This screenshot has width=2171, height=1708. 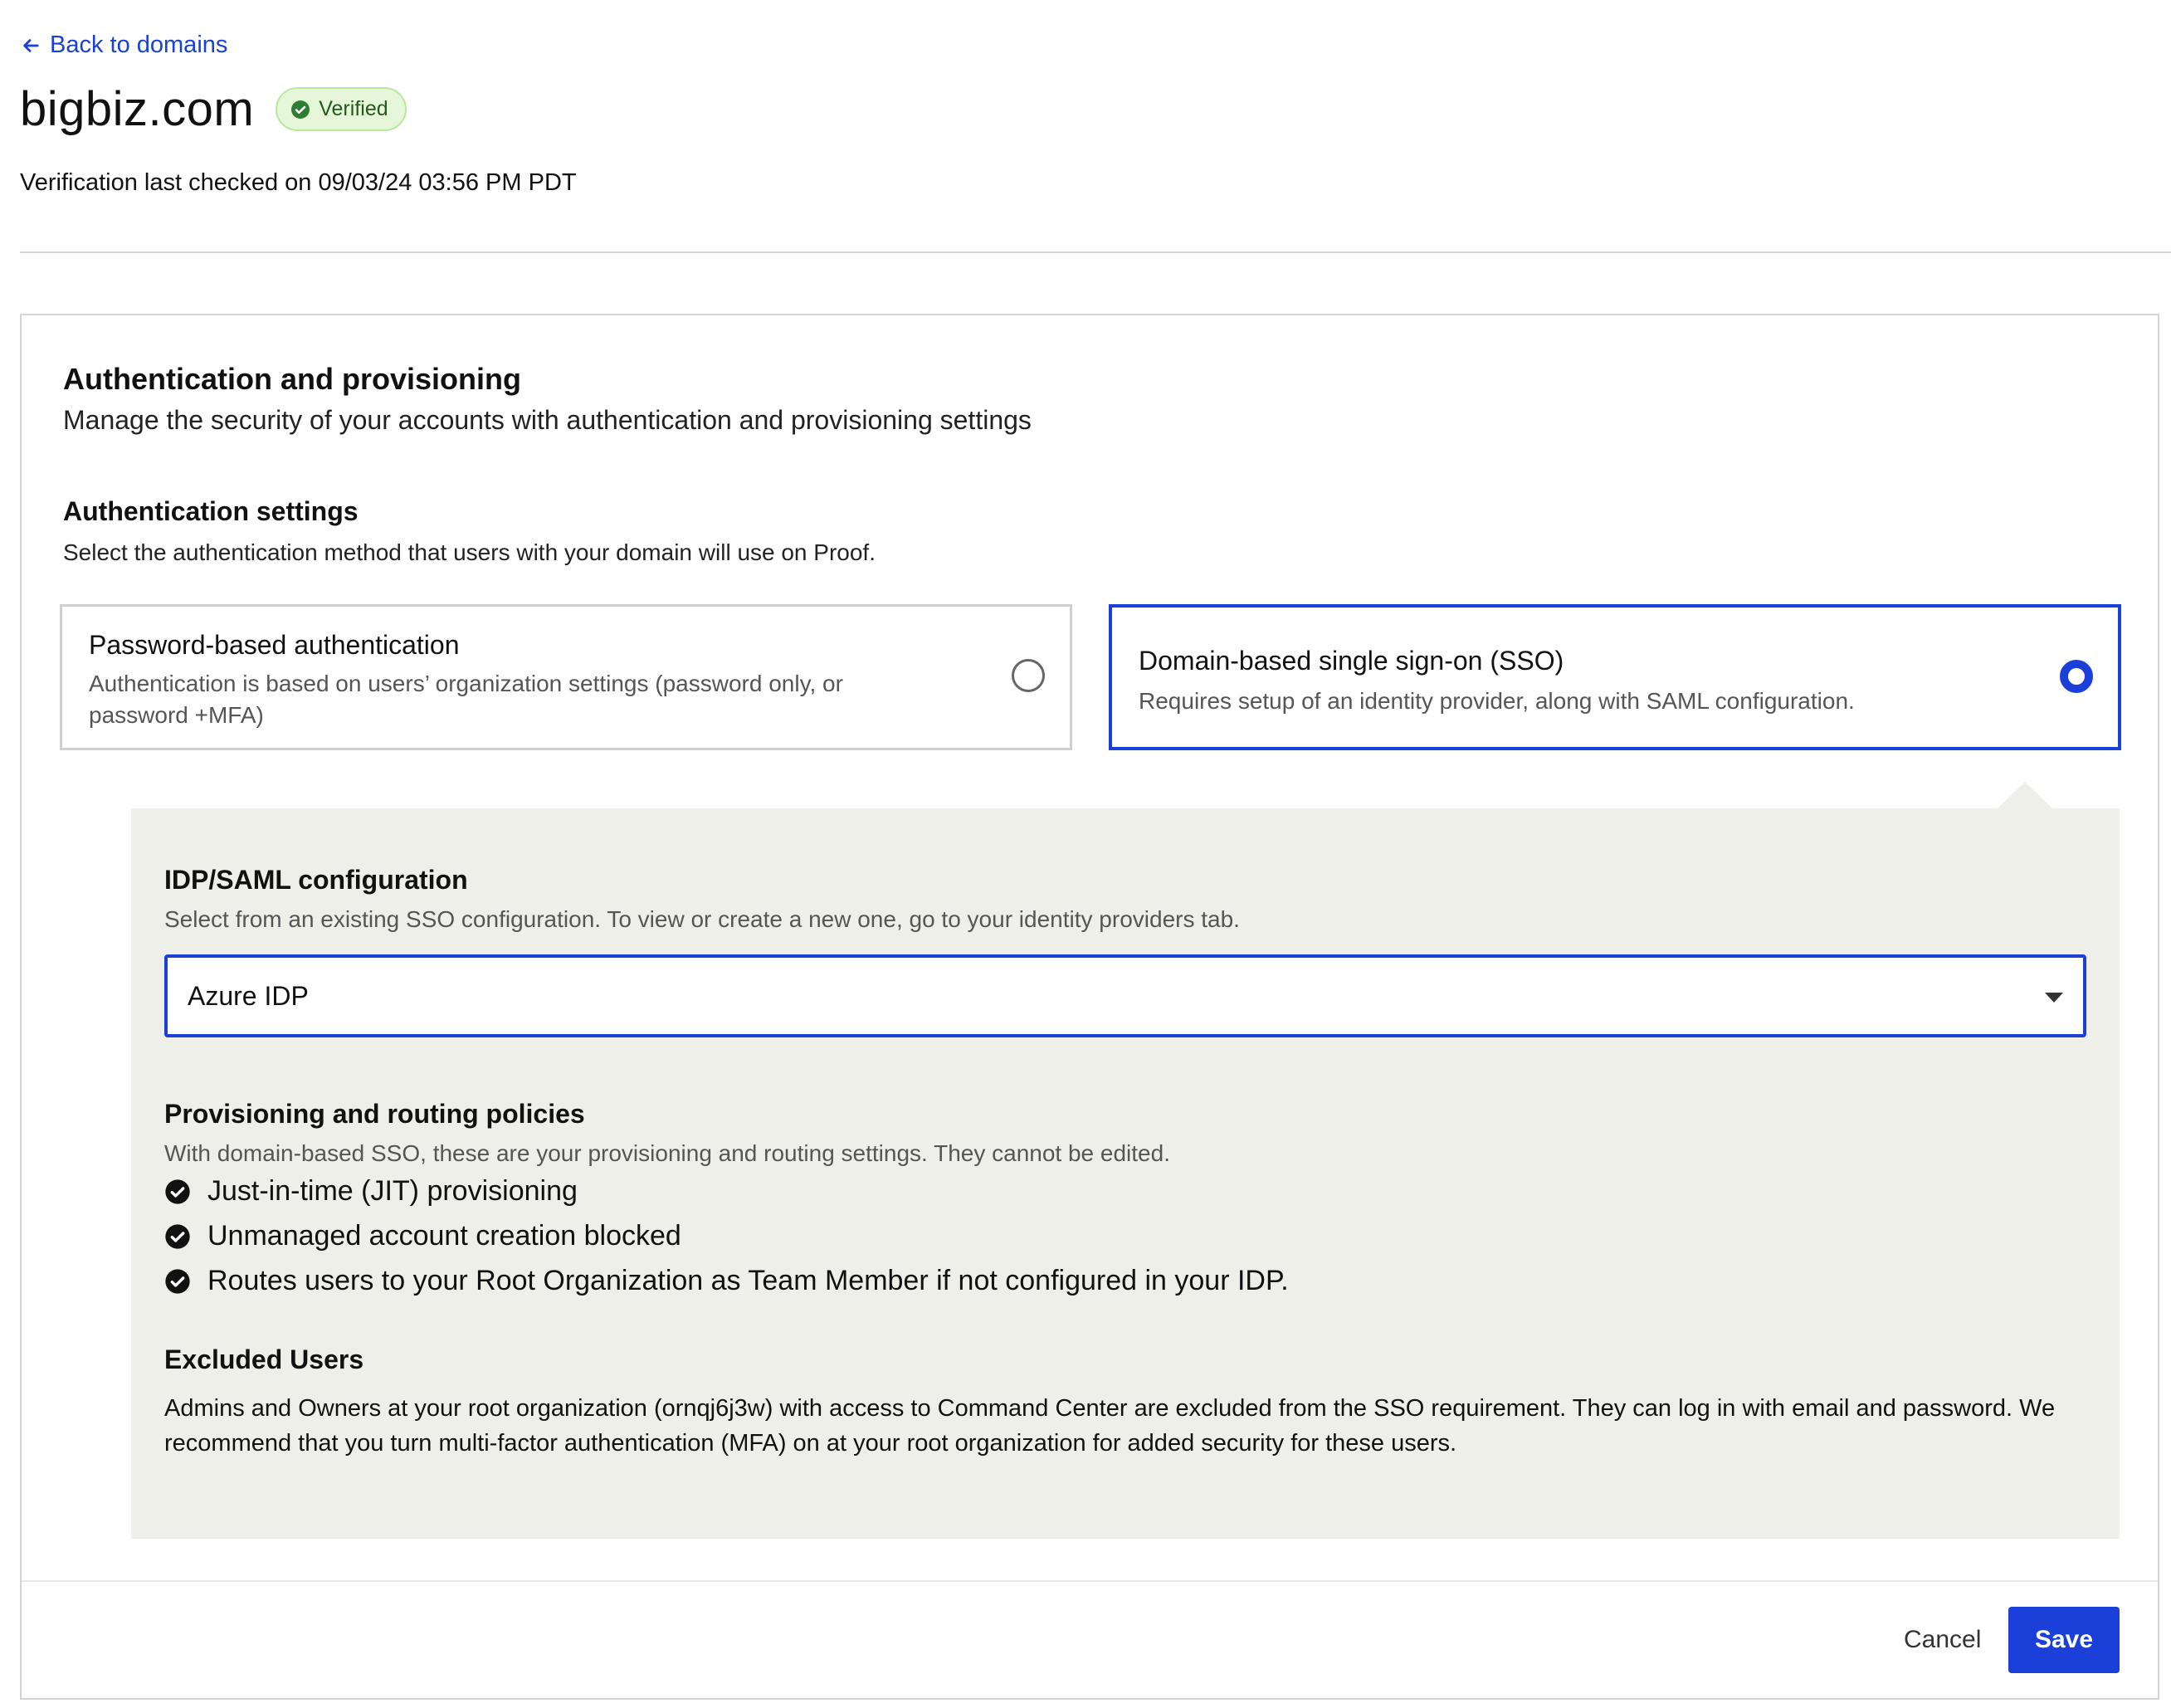 I want to click on header-divider, so click(x=1096, y=252).